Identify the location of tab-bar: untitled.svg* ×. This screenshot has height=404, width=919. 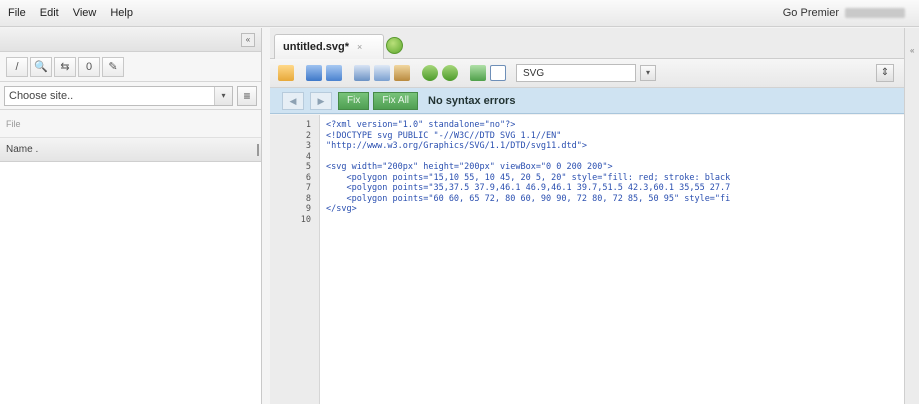
(587, 43).